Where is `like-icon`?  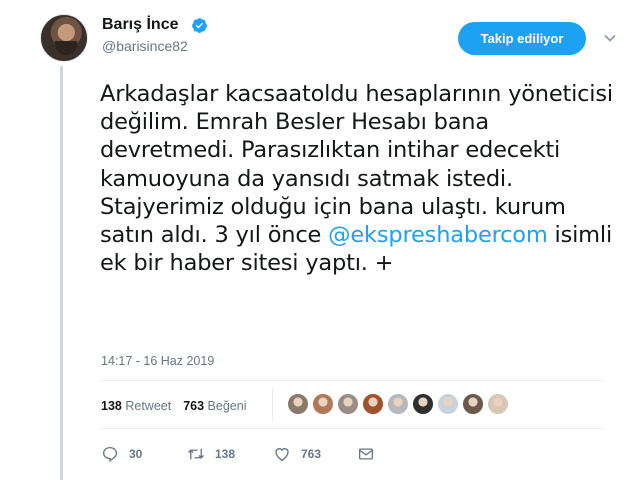
like-icon is located at coordinates (282, 455).